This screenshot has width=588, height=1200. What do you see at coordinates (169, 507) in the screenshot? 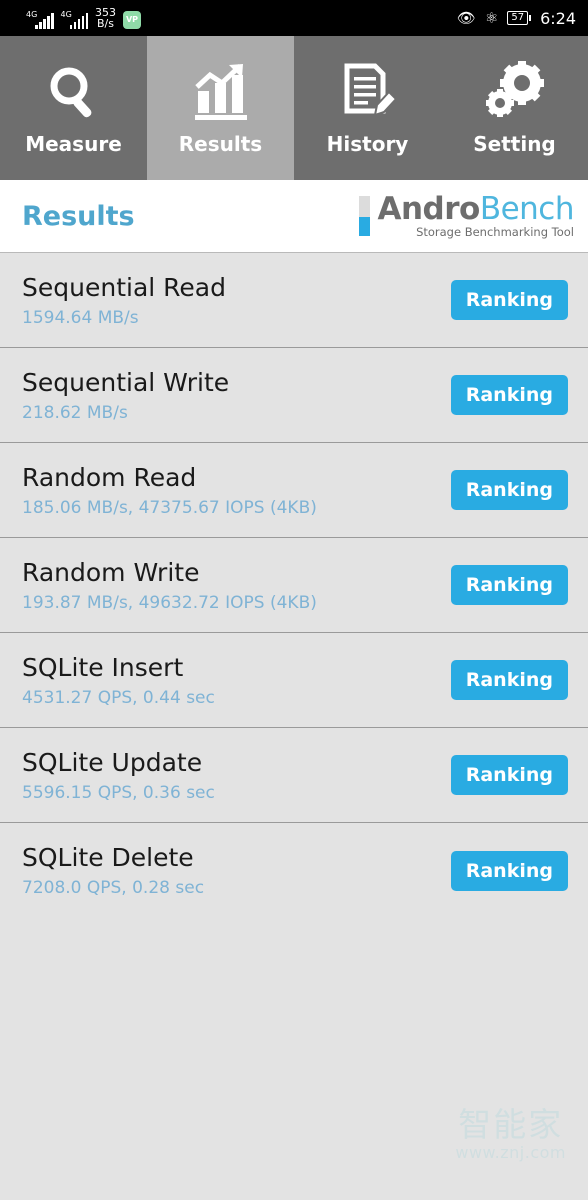
I see `result-value: 185.06 MB/s, 47375.67 IOPS (4KB)` at bounding box center [169, 507].